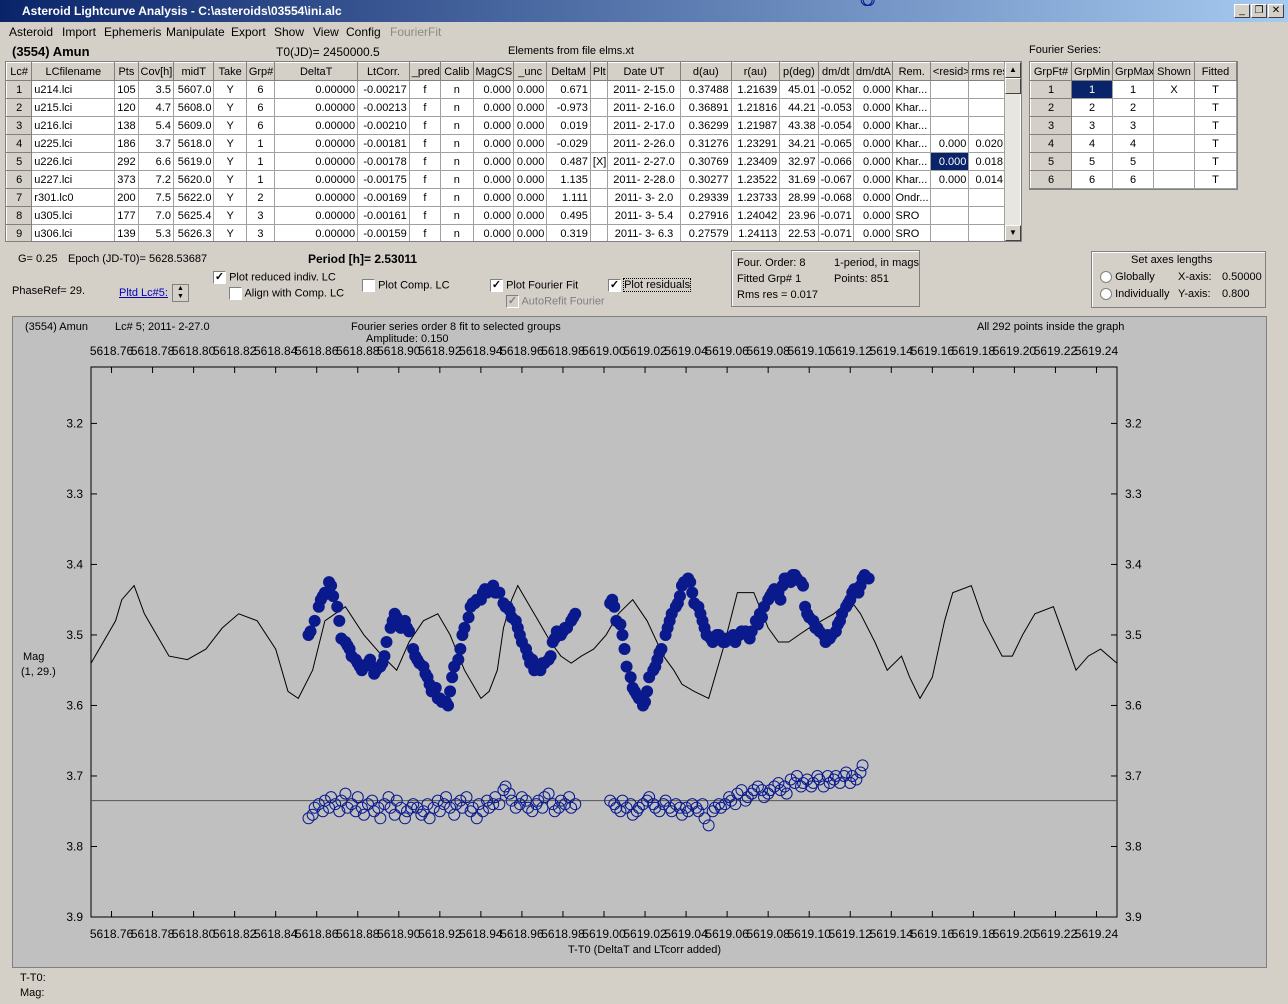 This screenshot has height=1004, width=1288. I want to click on x-tick-label-bottom: 5619.12, so click(851, 934).